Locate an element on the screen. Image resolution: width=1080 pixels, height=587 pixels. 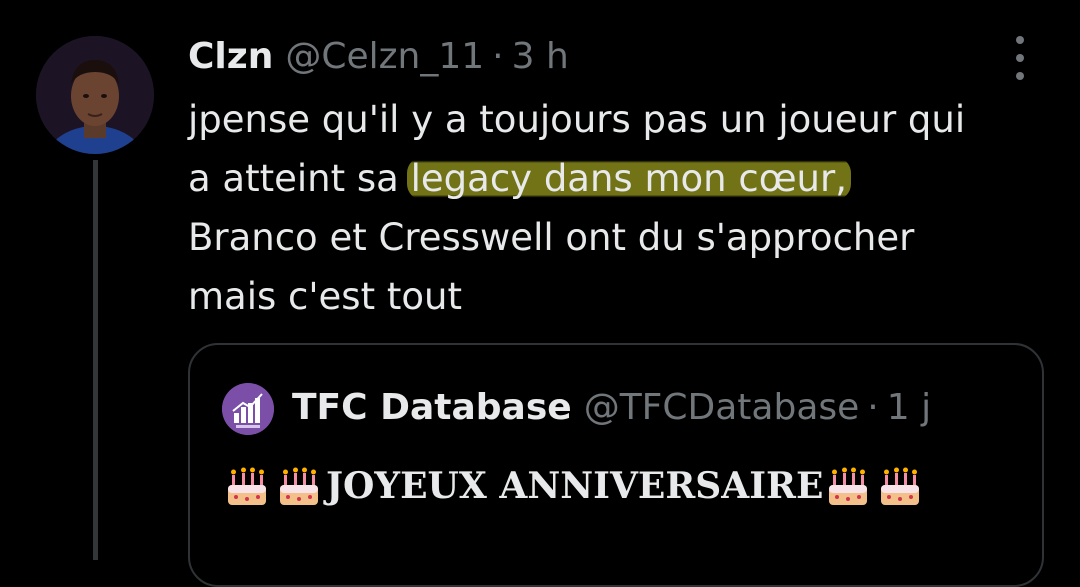
author-display-name: Clzn is located at coordinates (230, 56).